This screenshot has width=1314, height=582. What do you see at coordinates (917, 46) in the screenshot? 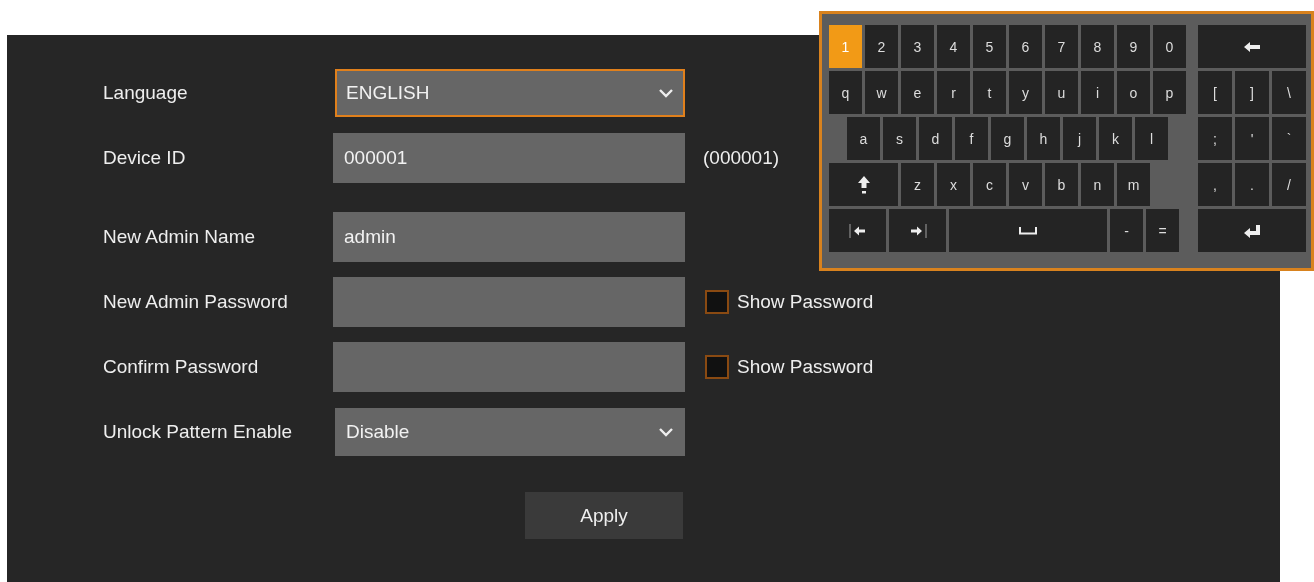
I see `key: 3` at bounding box center [917, 46].